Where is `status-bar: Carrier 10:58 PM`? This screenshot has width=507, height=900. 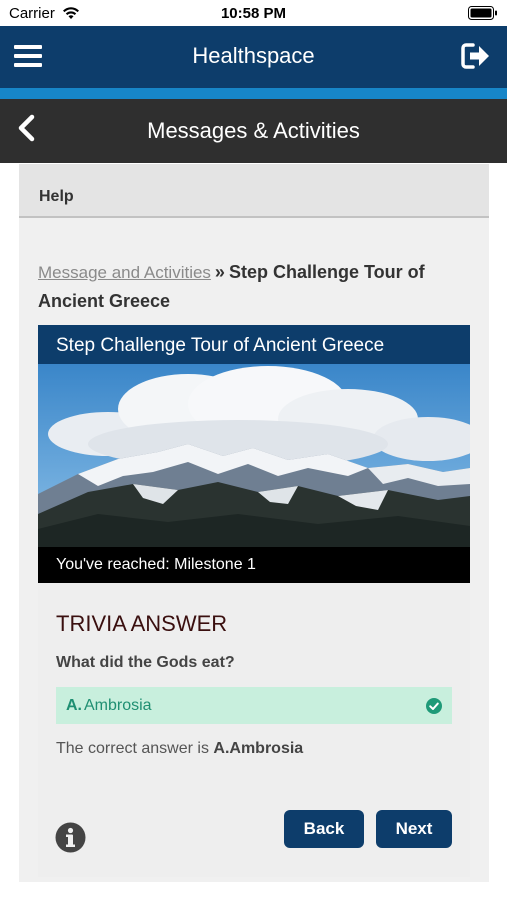
status-bar: Carrier 10:58 PM is located at coordinates (253, 13).